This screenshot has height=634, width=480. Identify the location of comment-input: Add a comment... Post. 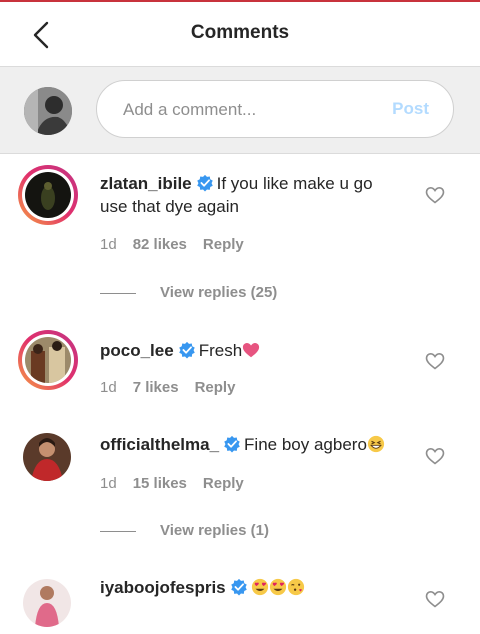
(275, 109).